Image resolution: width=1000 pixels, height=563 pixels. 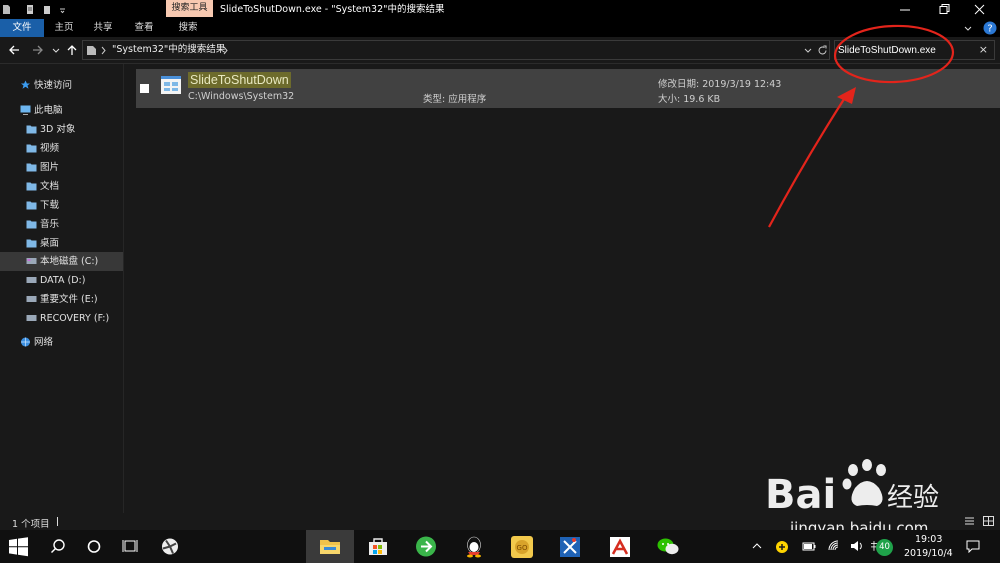 What do you see at coordinates (189, 8) in the screenshot?
I see `search-tools-context-tab: 搜索工具` at bounding box center [189, 8].